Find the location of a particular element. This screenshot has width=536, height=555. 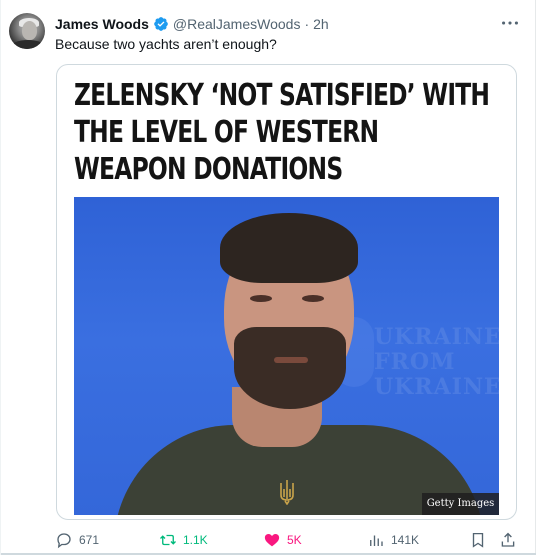

views-count: 141K is located at coordinates (405, 540).